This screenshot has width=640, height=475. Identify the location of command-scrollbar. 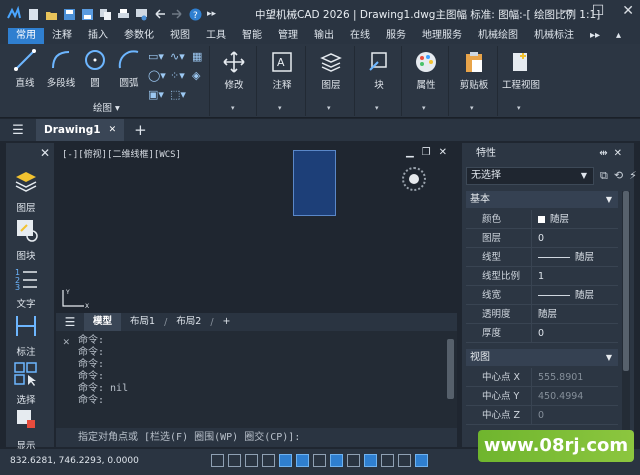
(450, 369).